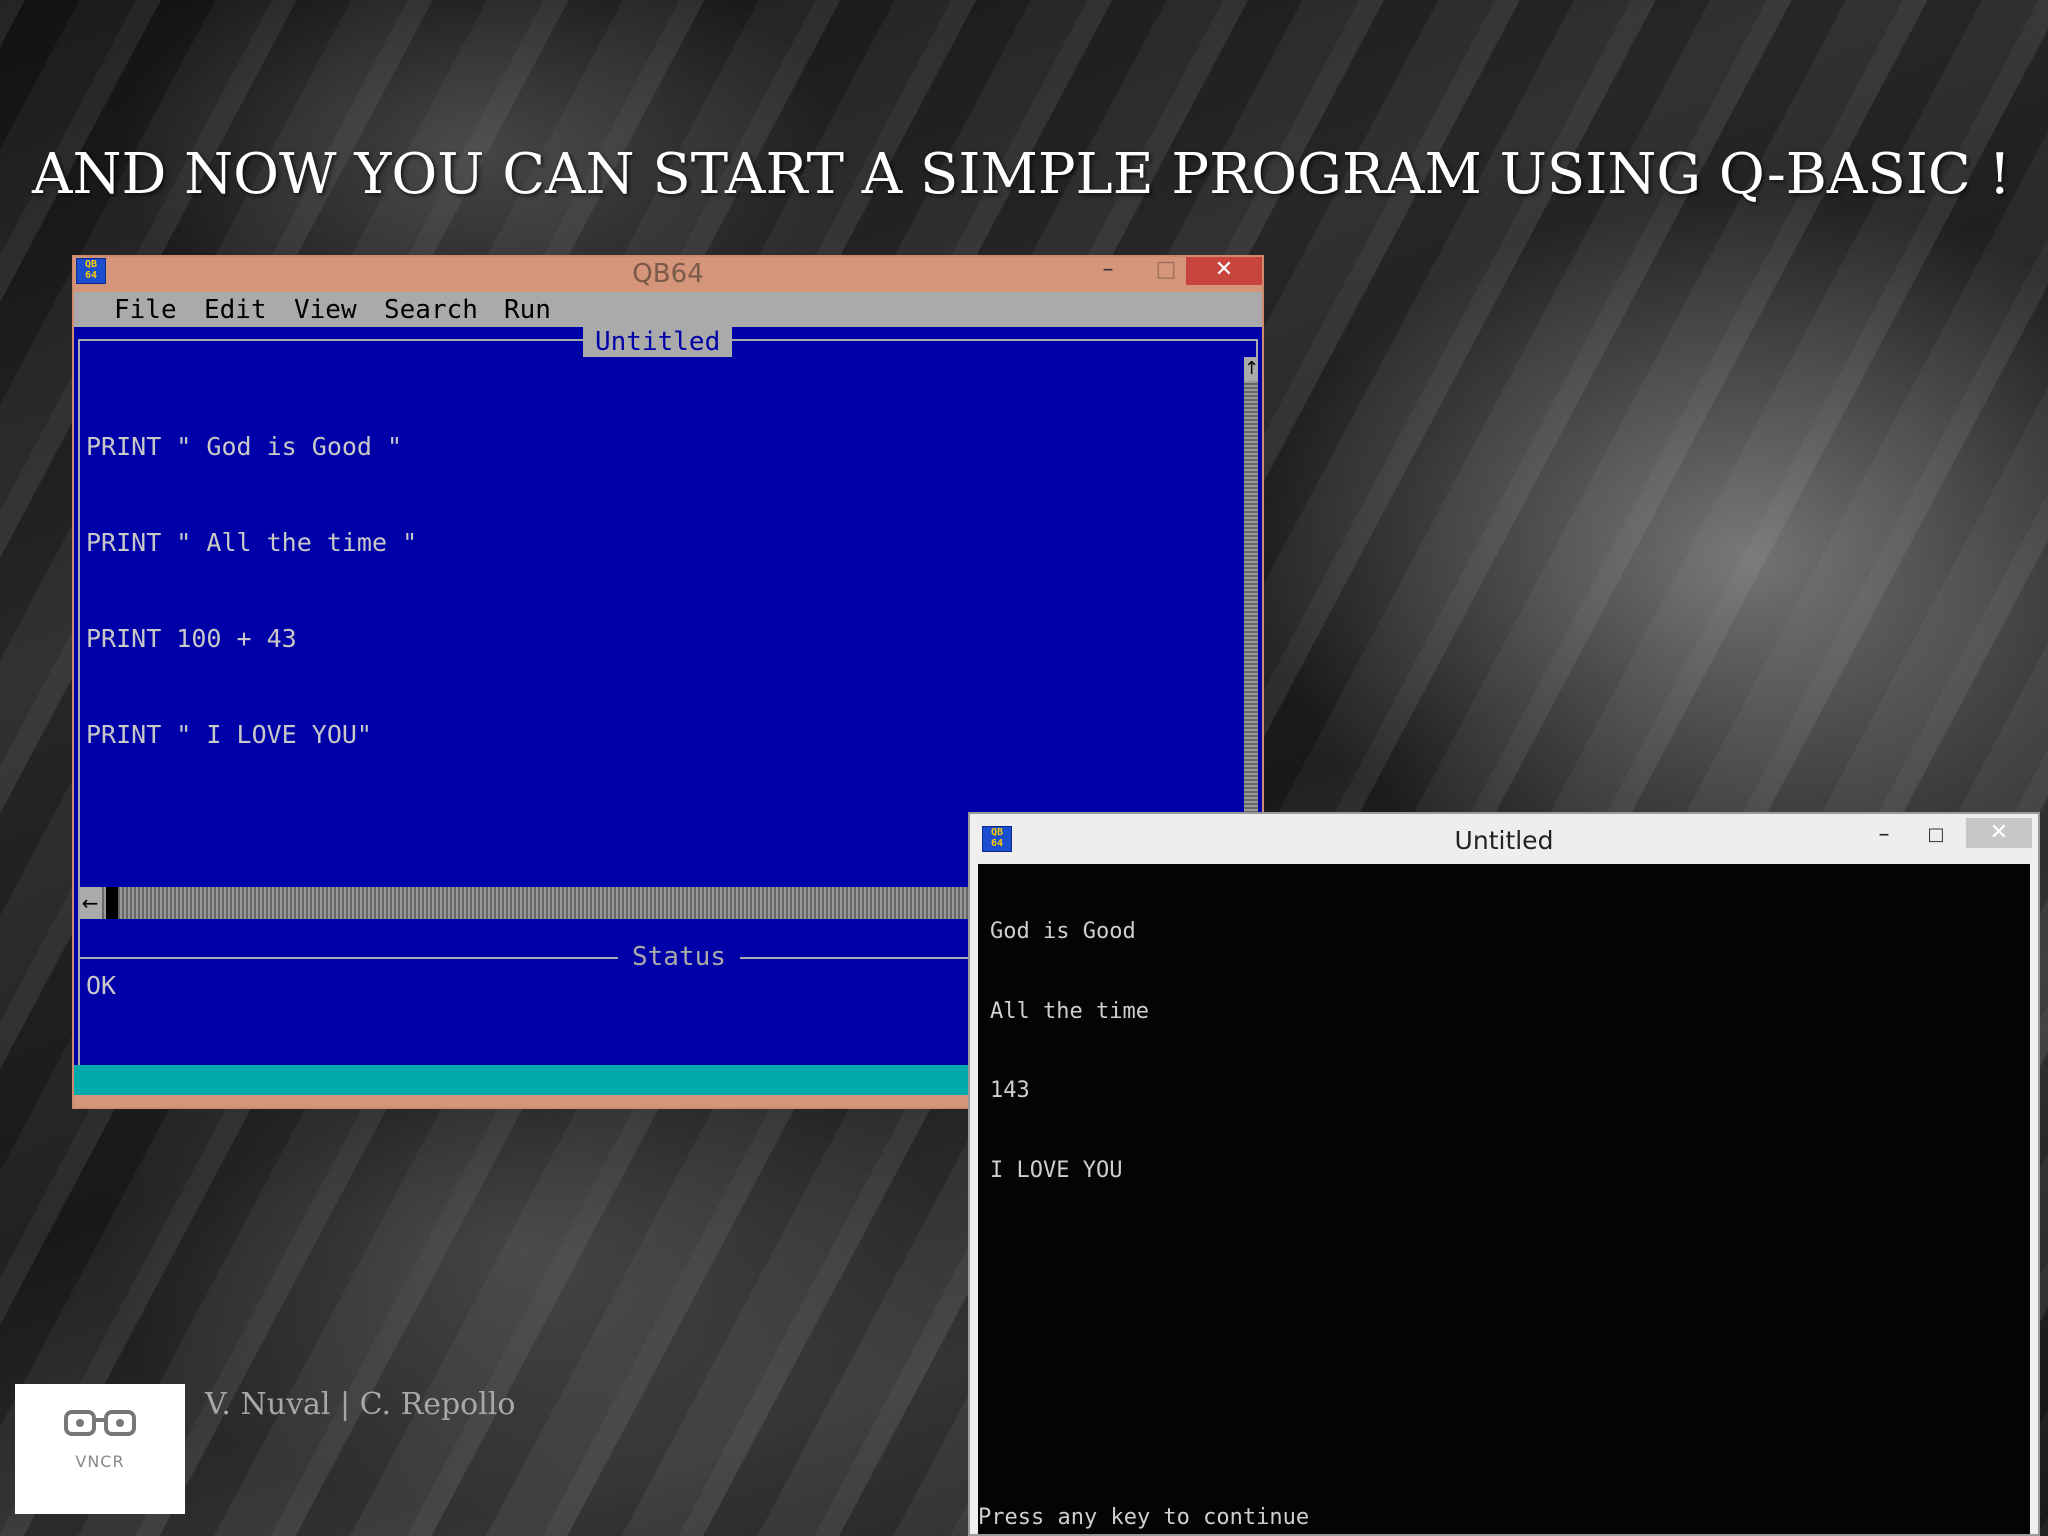 Image resolution: width=2048 pixels, height=1536 pixels. Describe the element at coordinates (101, 985) in the screenshot. I see `status-text: OK` at that location.